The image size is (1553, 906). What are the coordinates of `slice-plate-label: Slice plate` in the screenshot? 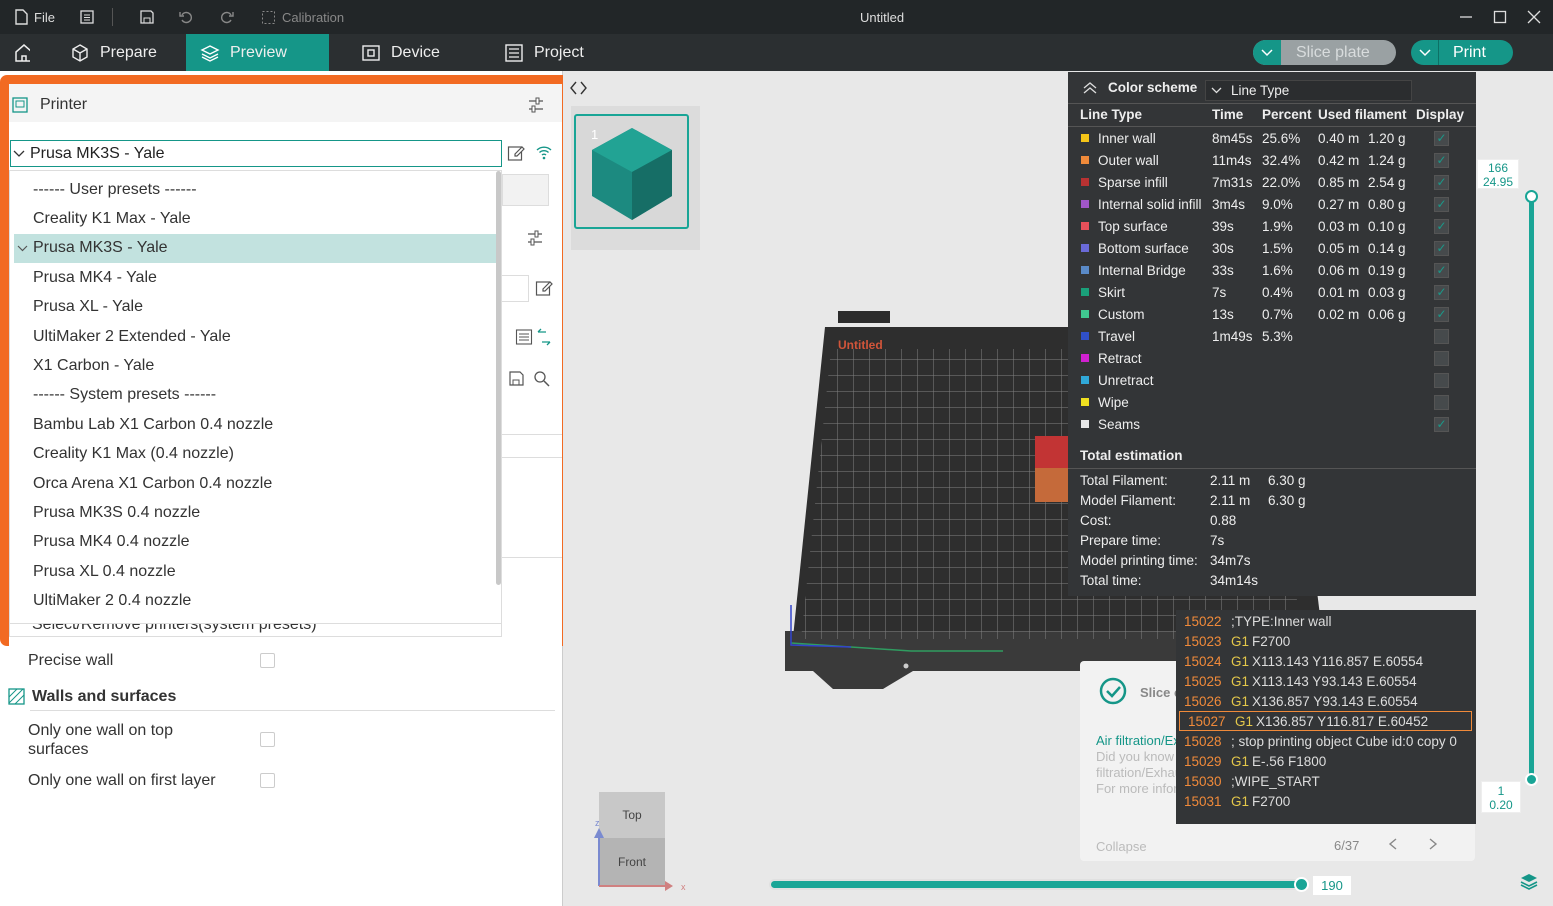 It's located at (1333, 52).